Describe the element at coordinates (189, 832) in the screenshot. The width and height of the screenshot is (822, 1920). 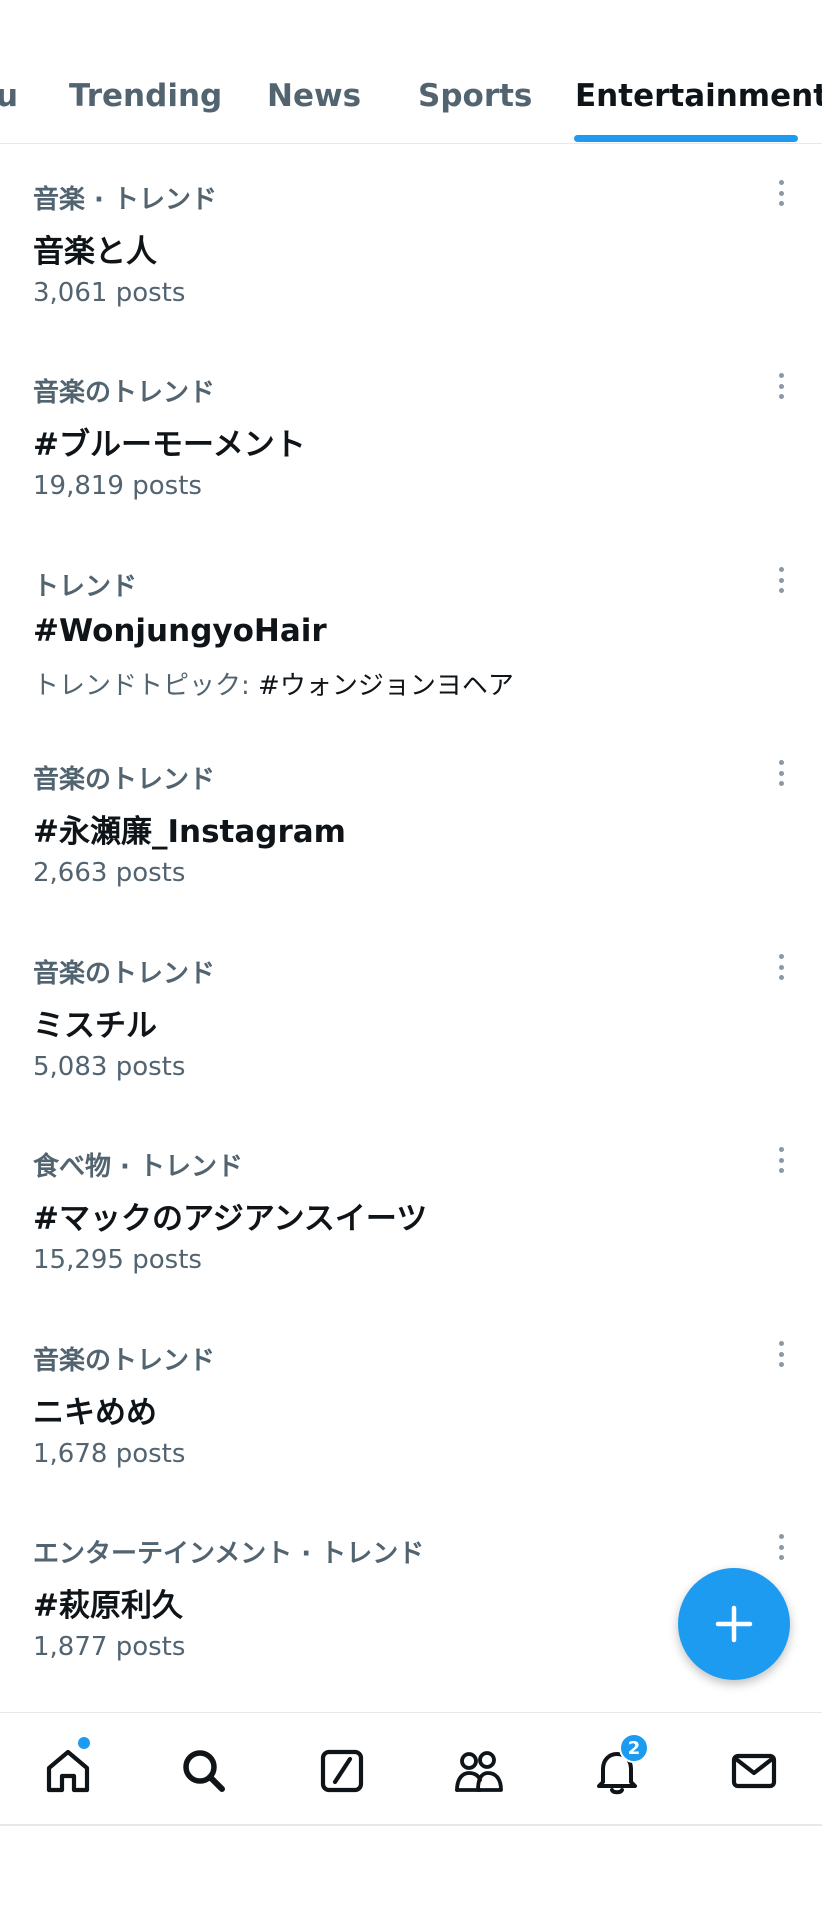
I see `trend-name: #永瀬廉_Instagram` at that location.